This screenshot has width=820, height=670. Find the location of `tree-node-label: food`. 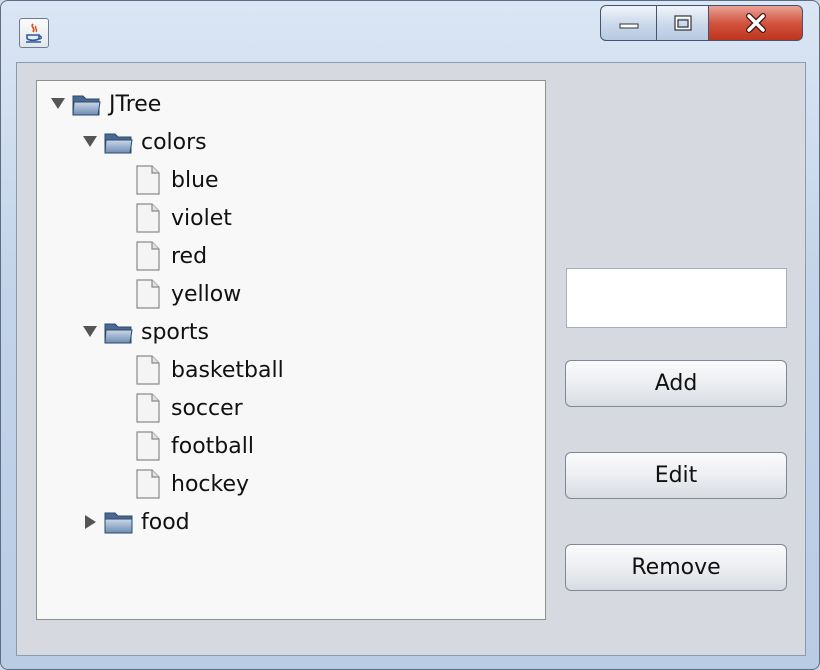

tree-node-label: food is located at coordinates (165, 522).